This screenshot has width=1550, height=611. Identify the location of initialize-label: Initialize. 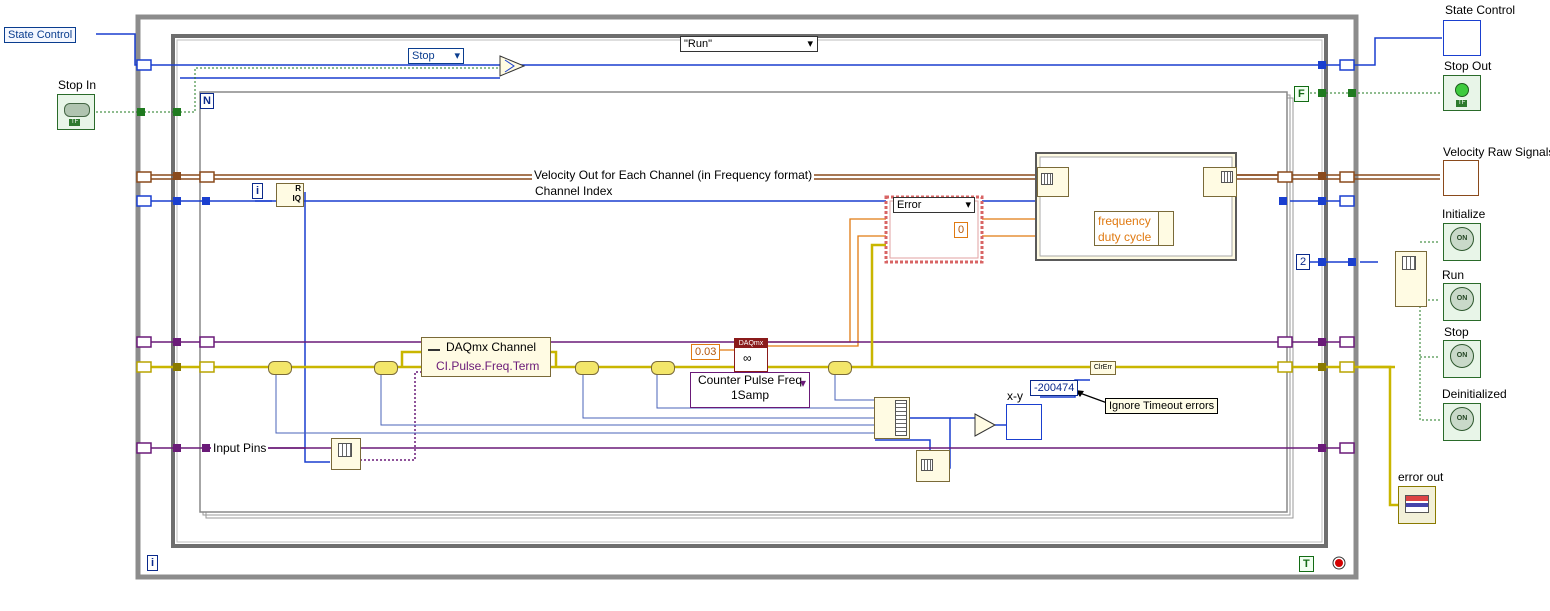
(1464, 214).